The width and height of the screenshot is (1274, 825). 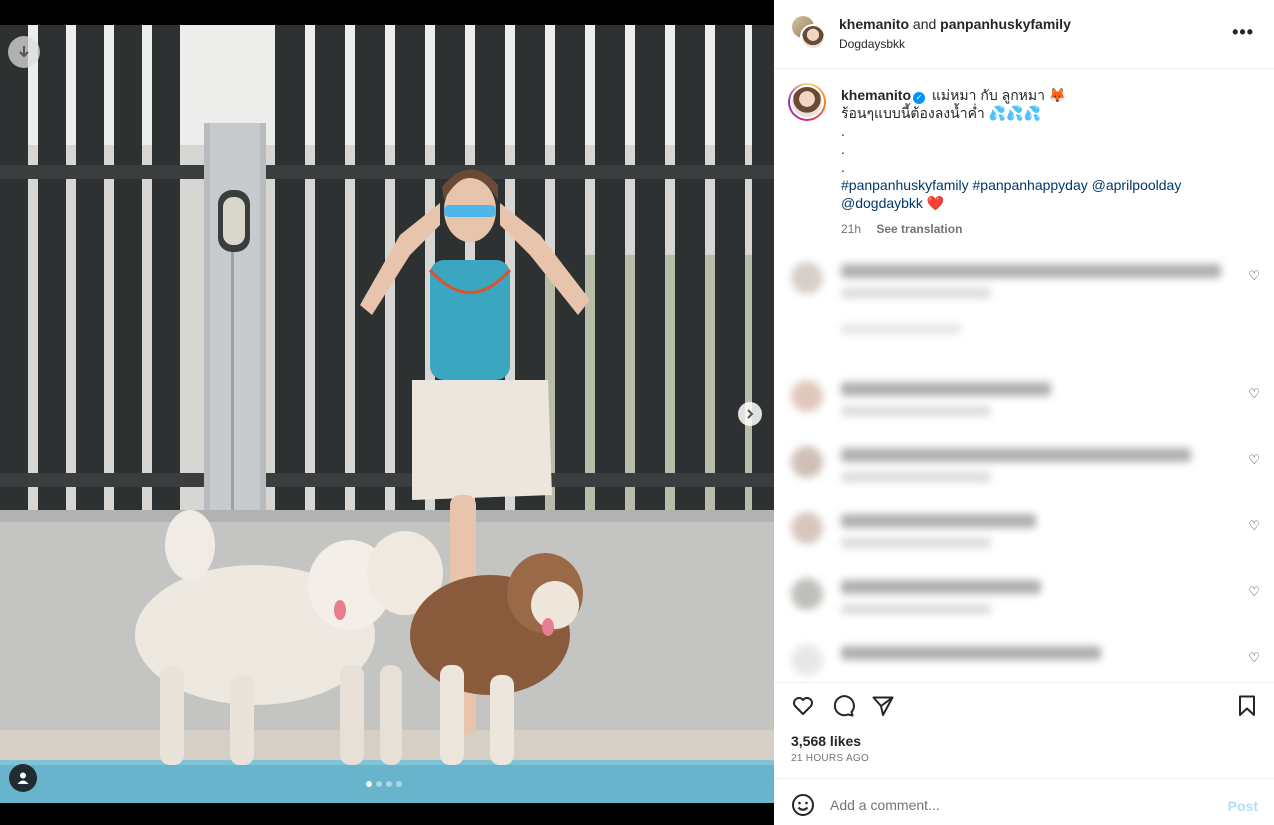 What do you see at coordinates (1243, 32) in the screenshot?
I see `more-options-icon: •••` at bounding box center [1243, 32].